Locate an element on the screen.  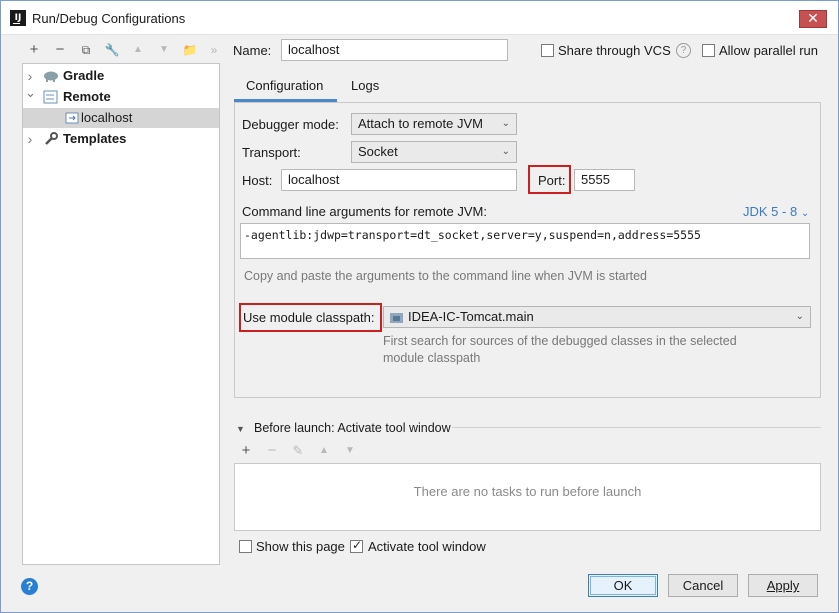
transport-select: Socket ⌄ is located at coordinates (434, 152).